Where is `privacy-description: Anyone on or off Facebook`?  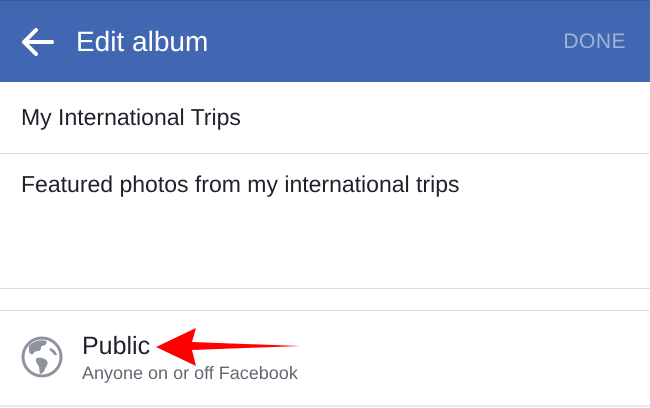 privacy-description: Anyone on or off Facebook is located at coordinates (190, 373).